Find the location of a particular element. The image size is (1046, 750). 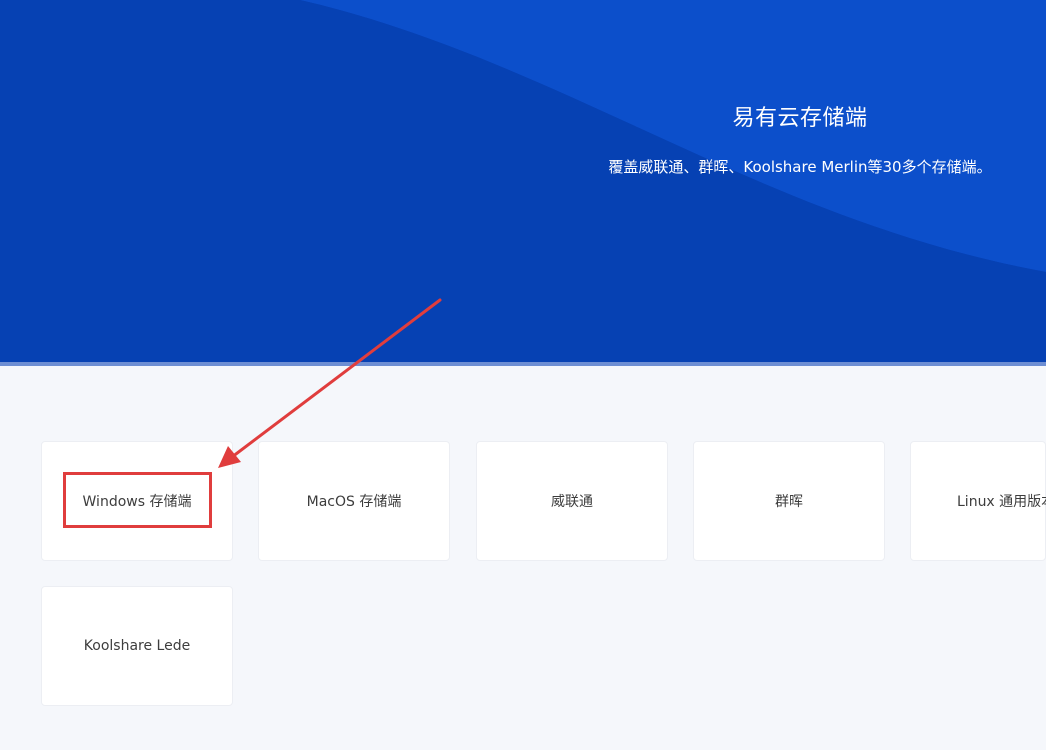

hero-bottom-edge is located at coordinates (523, 364).